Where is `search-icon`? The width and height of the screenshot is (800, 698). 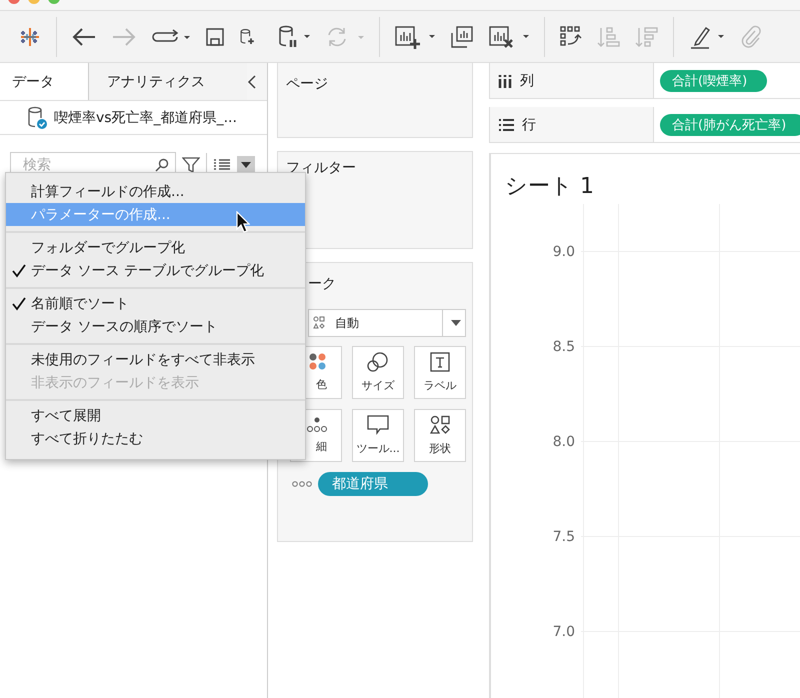
search-icon is located at coordinates (162, 165).